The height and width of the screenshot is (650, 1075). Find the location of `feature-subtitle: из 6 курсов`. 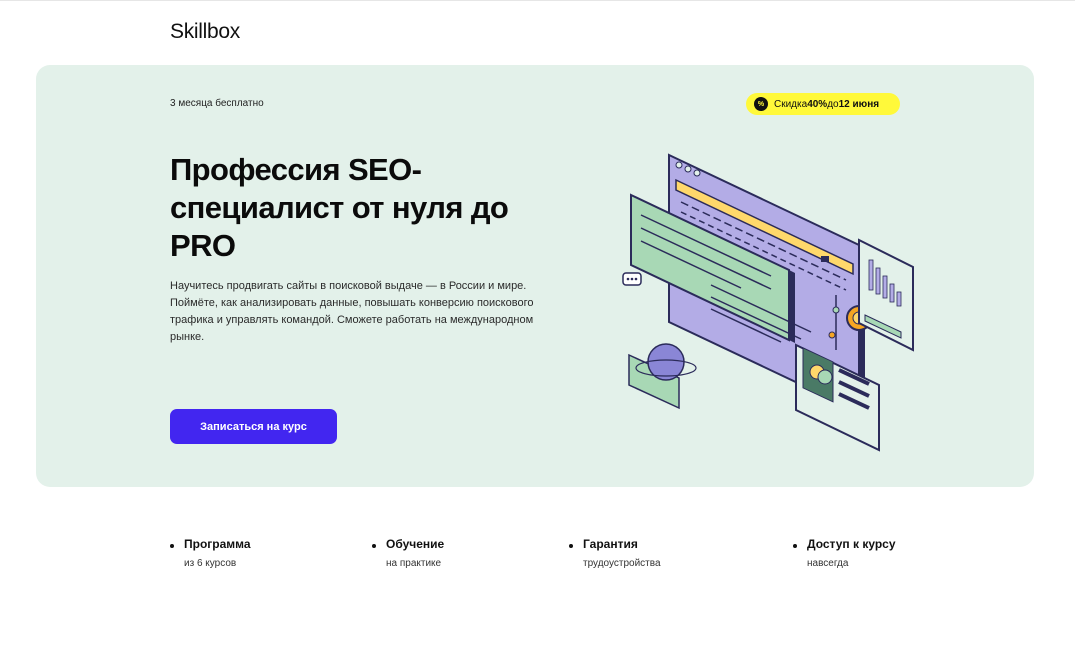

feature-subtitle: из 6 курсов is located at coordinates (210, 563).